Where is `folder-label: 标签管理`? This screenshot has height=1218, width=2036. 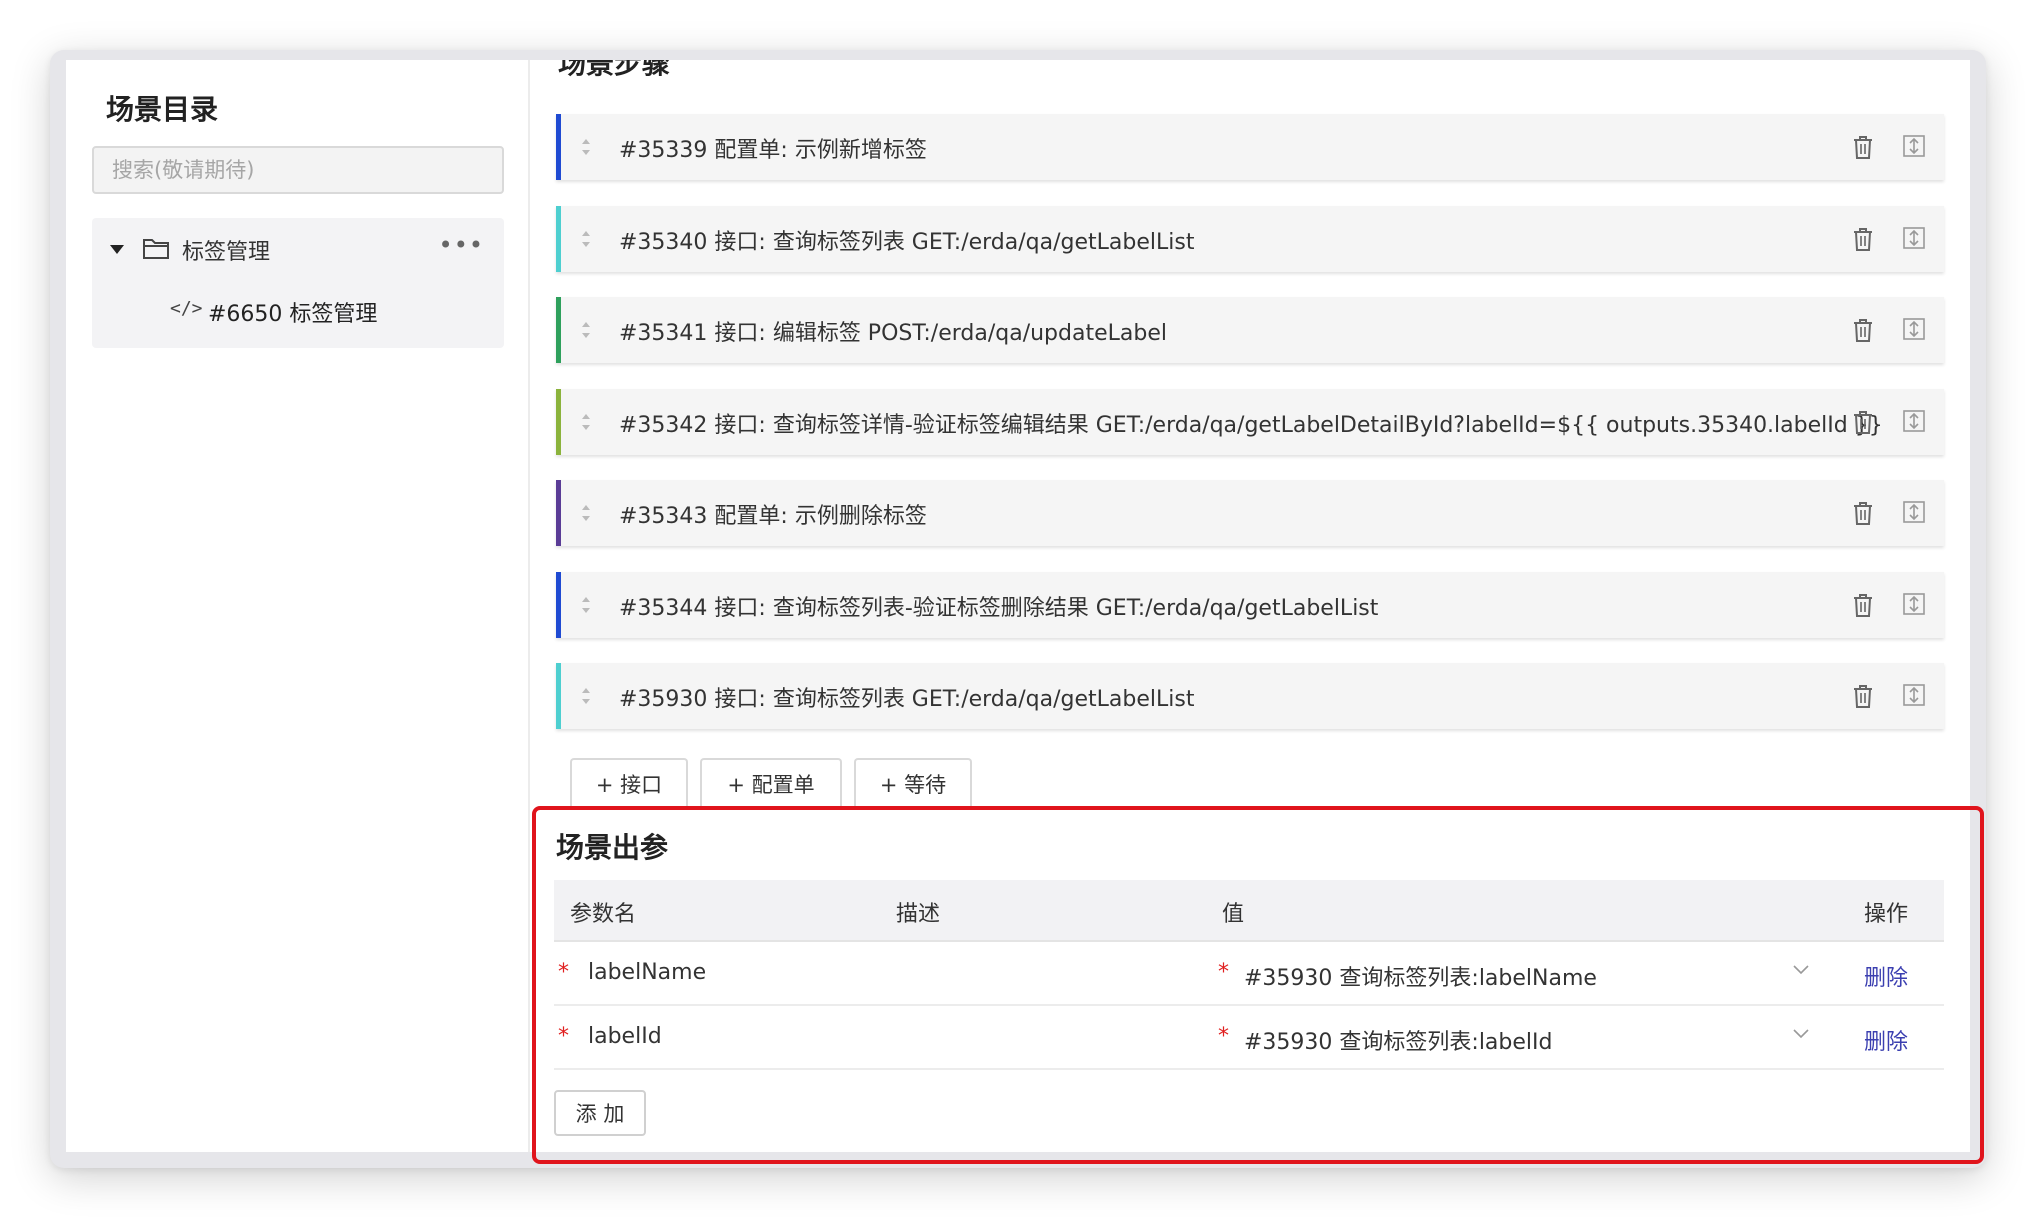 folder-label: 标签管理 is located at coordinates (226, 252).